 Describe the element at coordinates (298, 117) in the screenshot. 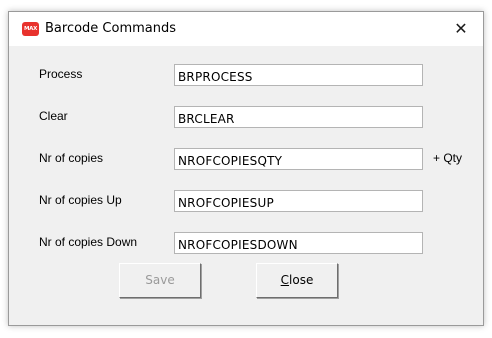

I see `clear-input` at that location.